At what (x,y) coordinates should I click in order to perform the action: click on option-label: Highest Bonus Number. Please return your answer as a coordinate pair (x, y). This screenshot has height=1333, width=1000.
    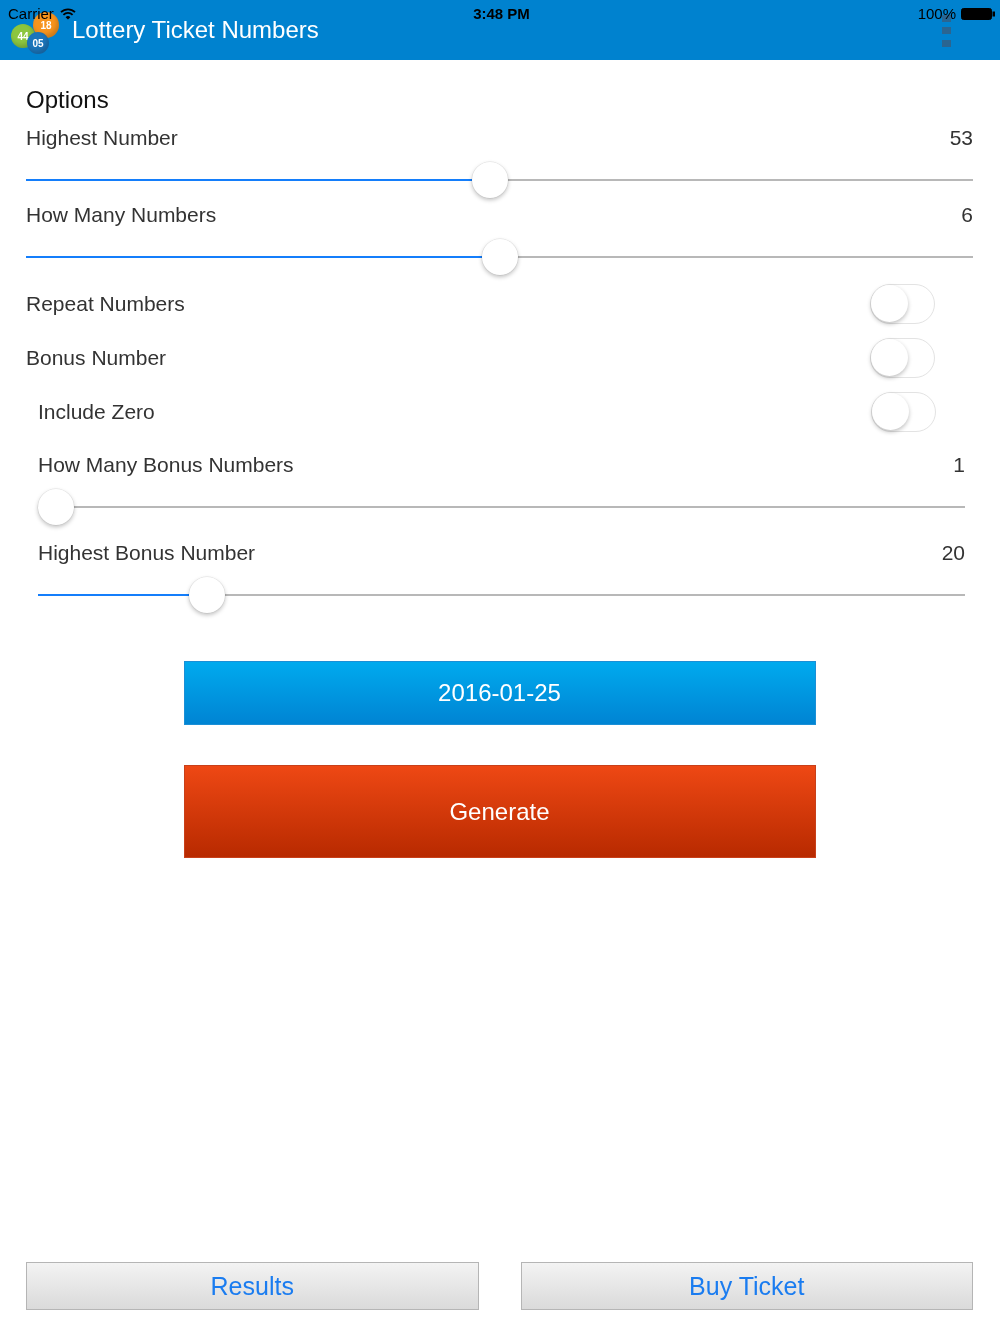
    Looking at the image, I should click on (147, 553).